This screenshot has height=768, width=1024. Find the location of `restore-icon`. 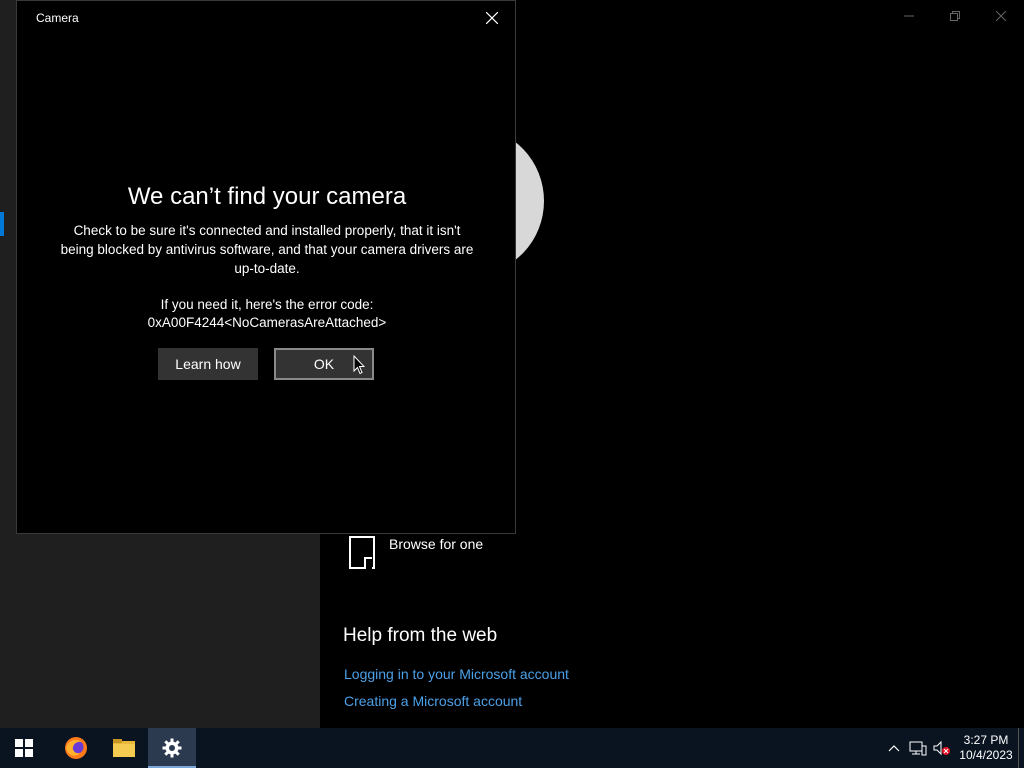

restore-icon is located at coordinates (955, 16).